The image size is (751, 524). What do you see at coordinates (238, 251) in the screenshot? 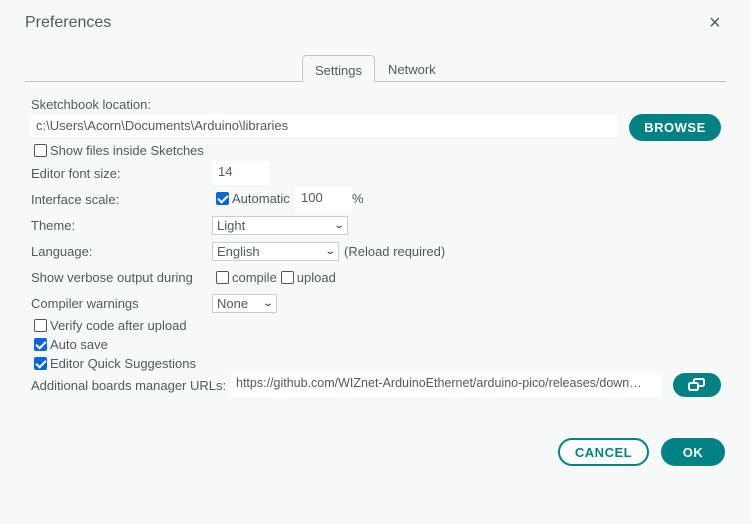
I see `language-value: English` at bounding box center [238, 251].